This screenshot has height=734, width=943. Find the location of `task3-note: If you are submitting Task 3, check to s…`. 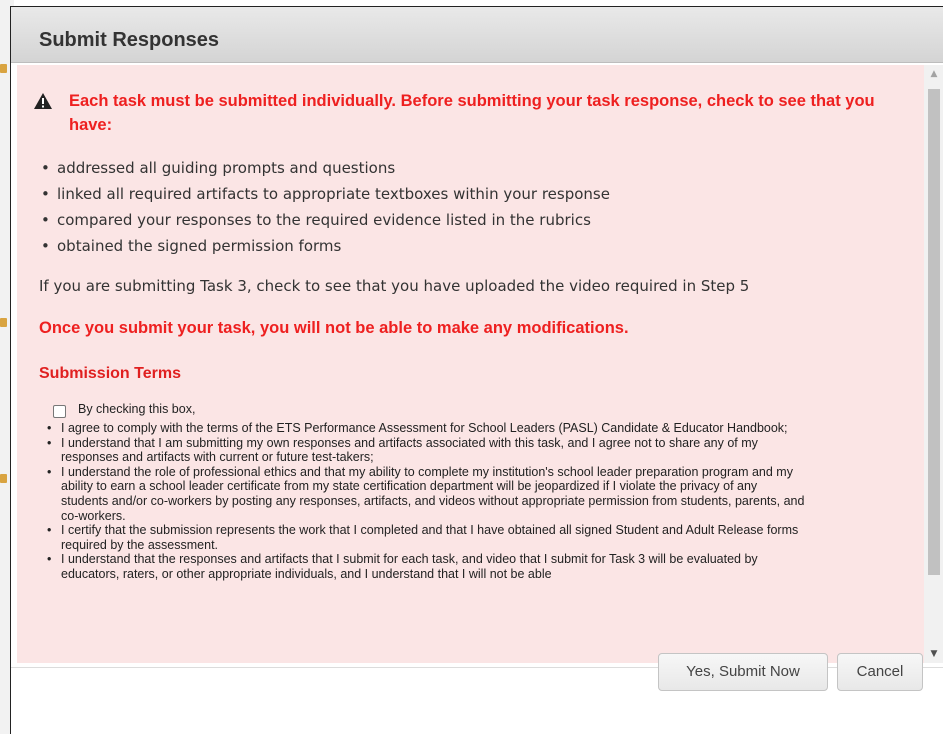

task3-note: If you are submitting Task 3, check to s… is located at coordinates (394, 286).